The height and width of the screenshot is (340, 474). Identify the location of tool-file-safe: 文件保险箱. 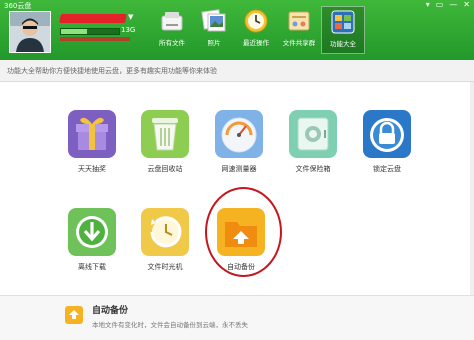
(313, 141).